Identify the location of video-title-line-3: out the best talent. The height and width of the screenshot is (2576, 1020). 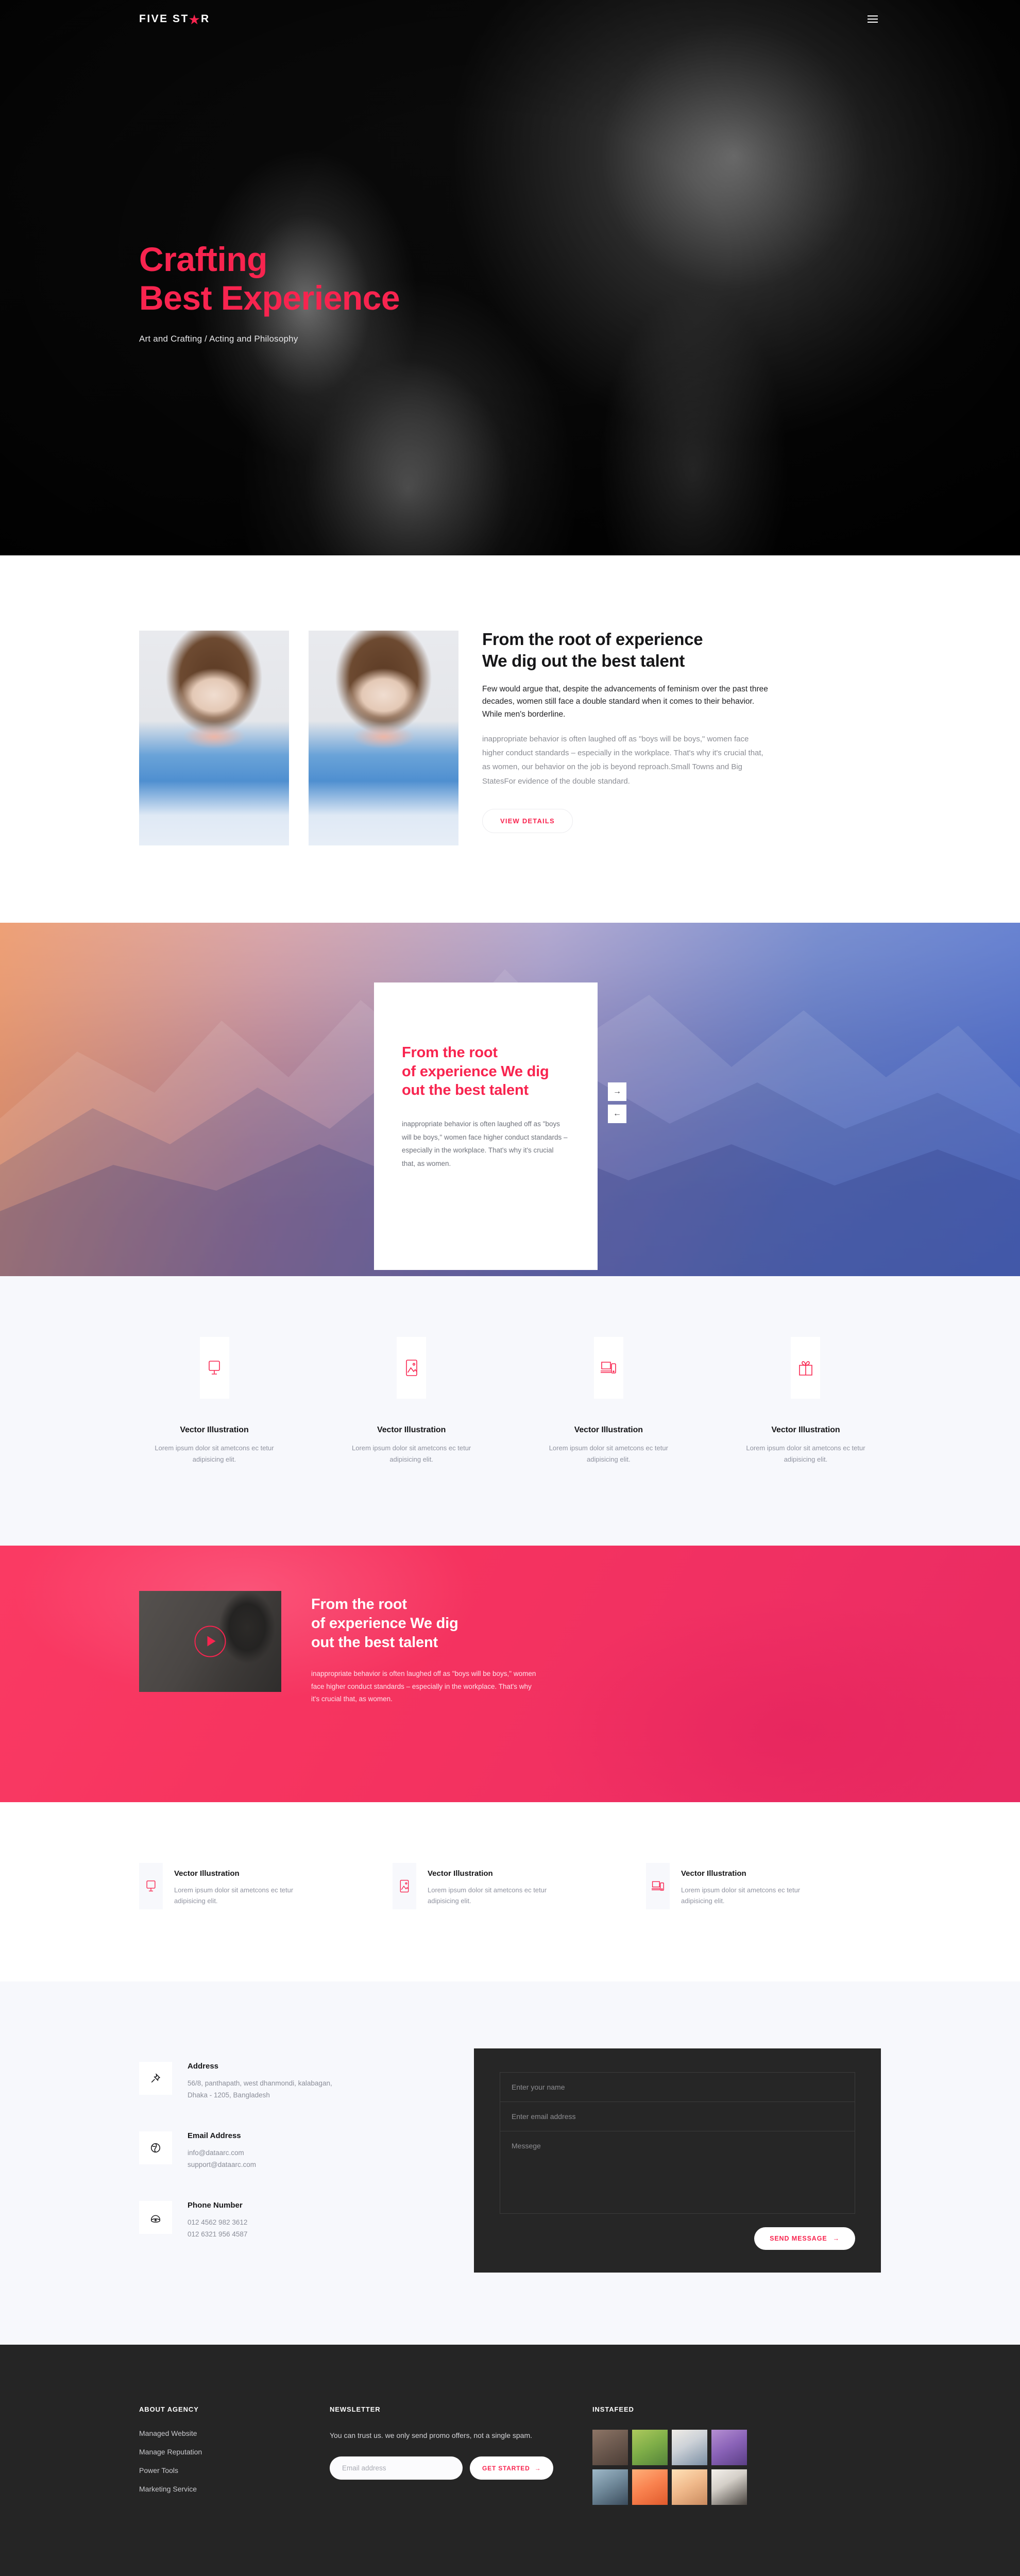
(374, 1642).